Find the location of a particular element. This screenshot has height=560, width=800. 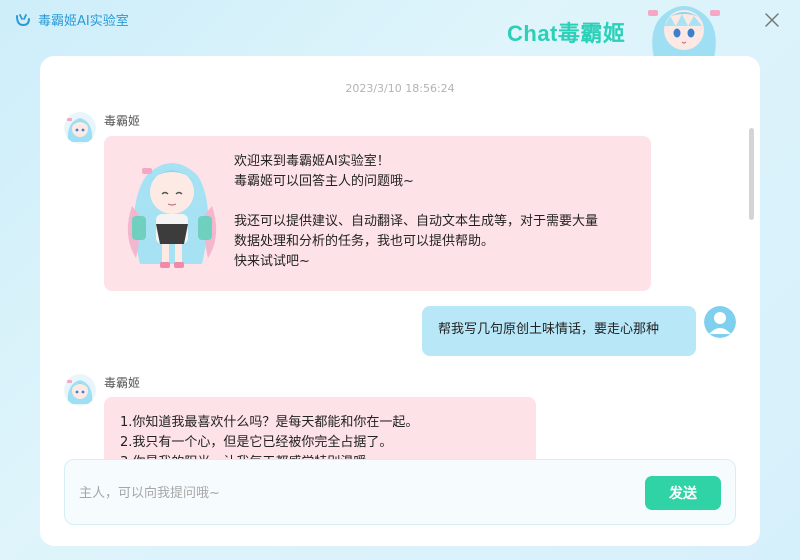

message-input is located at coordinates (349, 493).